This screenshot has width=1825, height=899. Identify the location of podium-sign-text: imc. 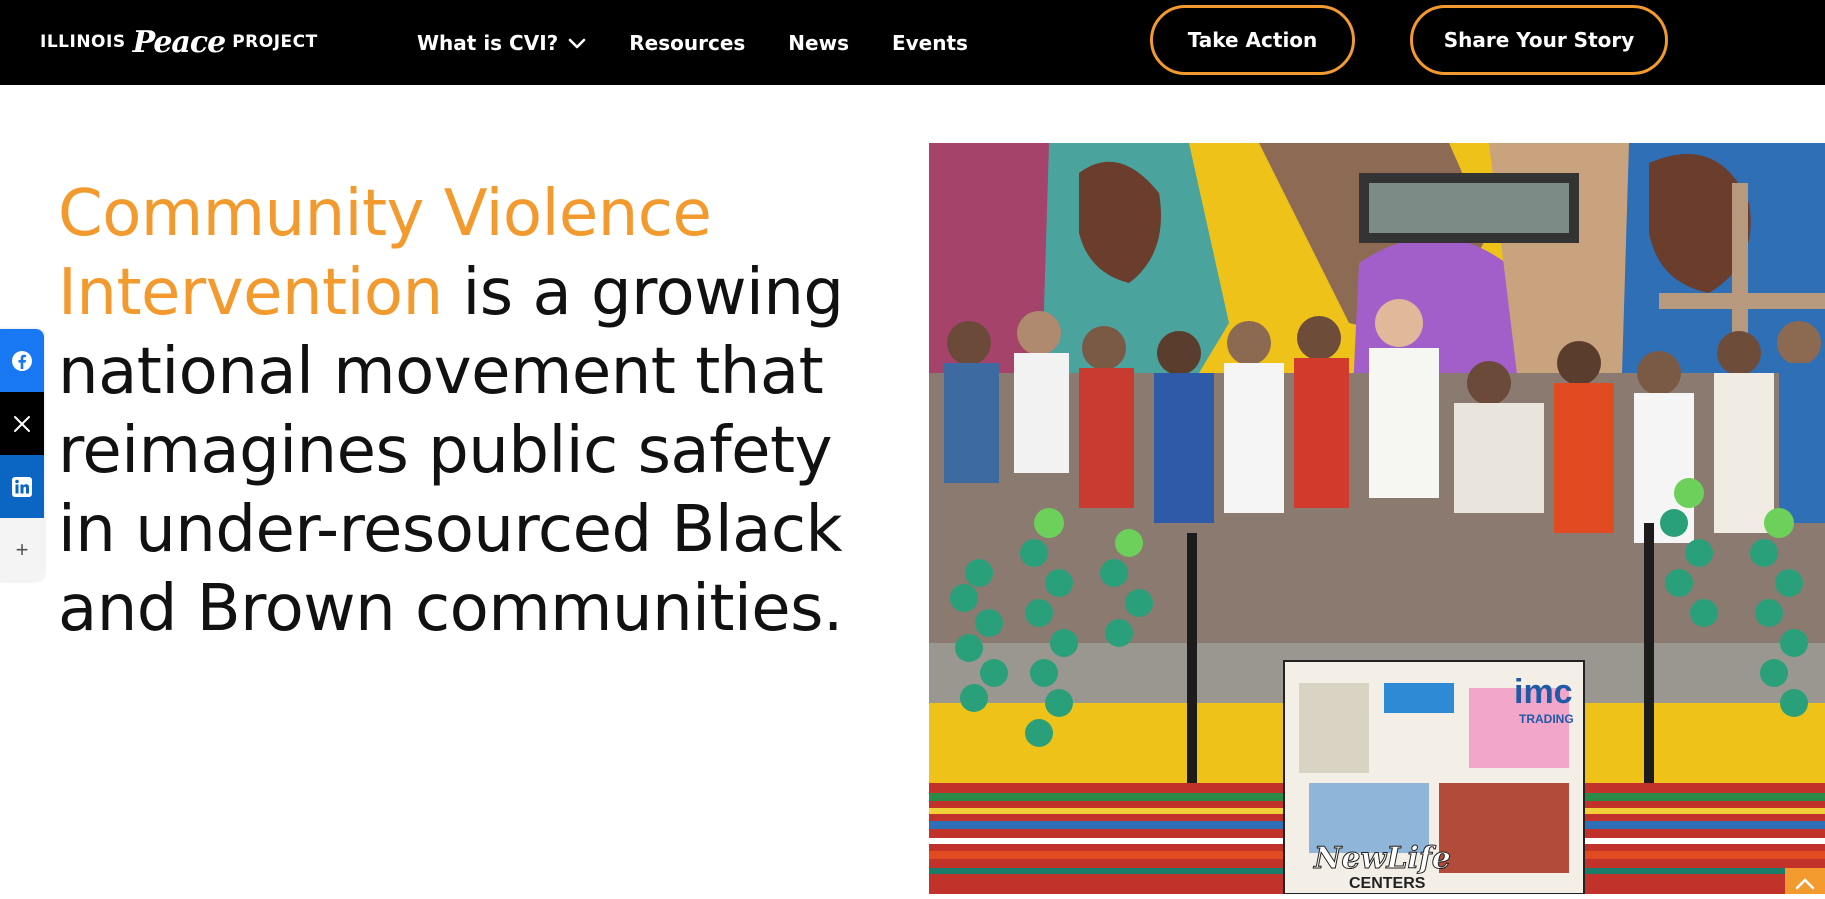
(1543, 692).